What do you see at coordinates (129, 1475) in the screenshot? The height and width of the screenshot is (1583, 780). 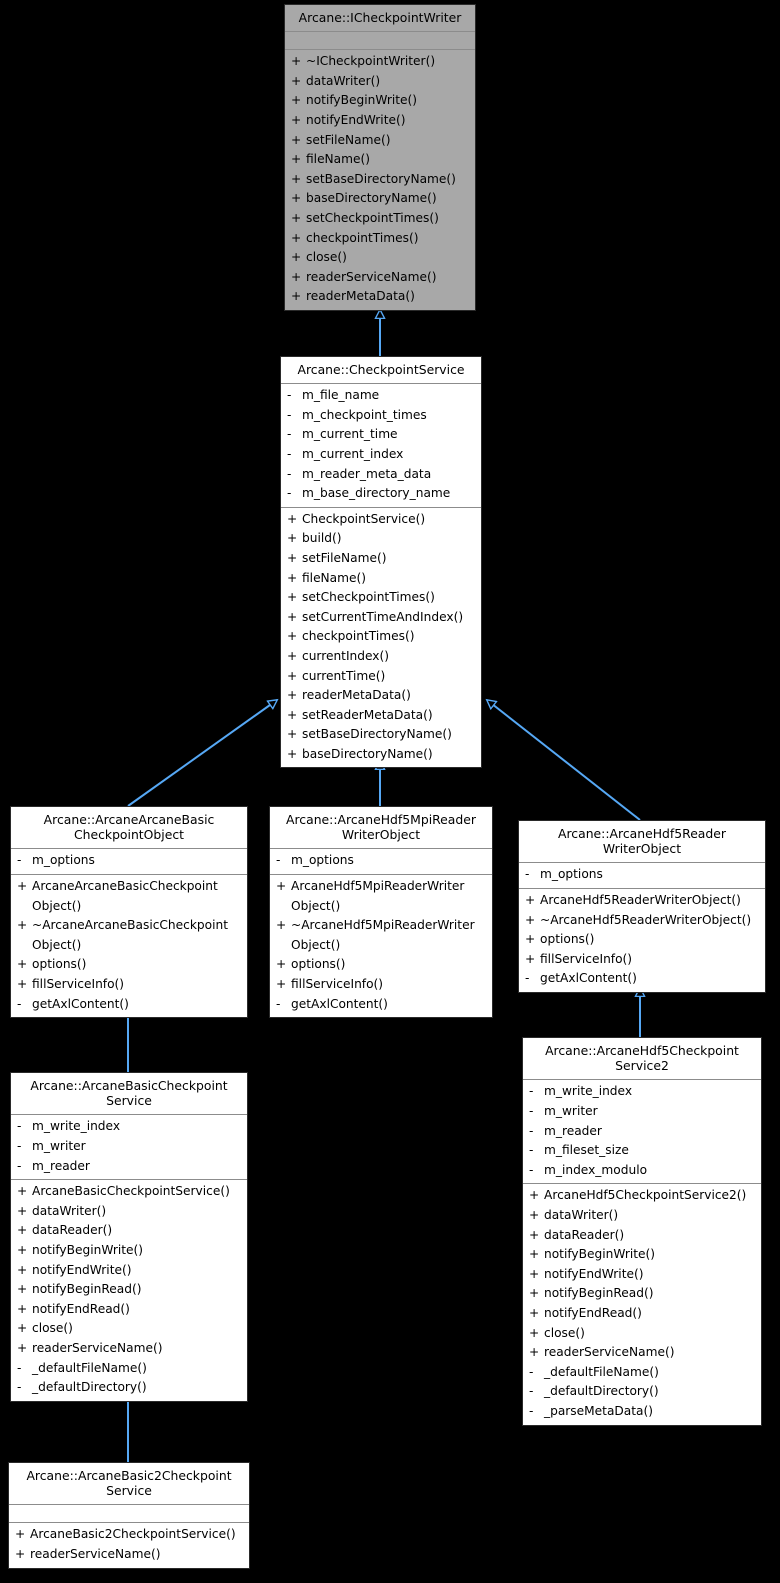 I see `class-title-line: Arcane::ArcaneBasic2Checkpoint` at bounding box center [129, 1475].